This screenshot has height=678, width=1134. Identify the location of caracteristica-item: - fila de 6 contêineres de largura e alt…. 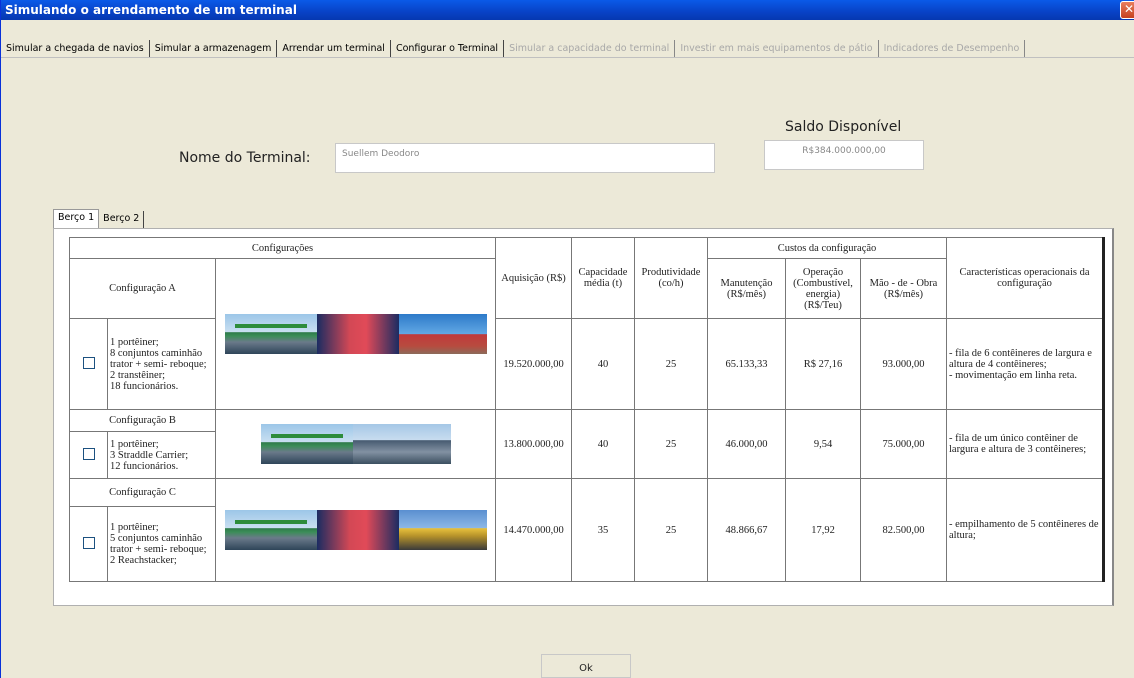
(1020, 358).